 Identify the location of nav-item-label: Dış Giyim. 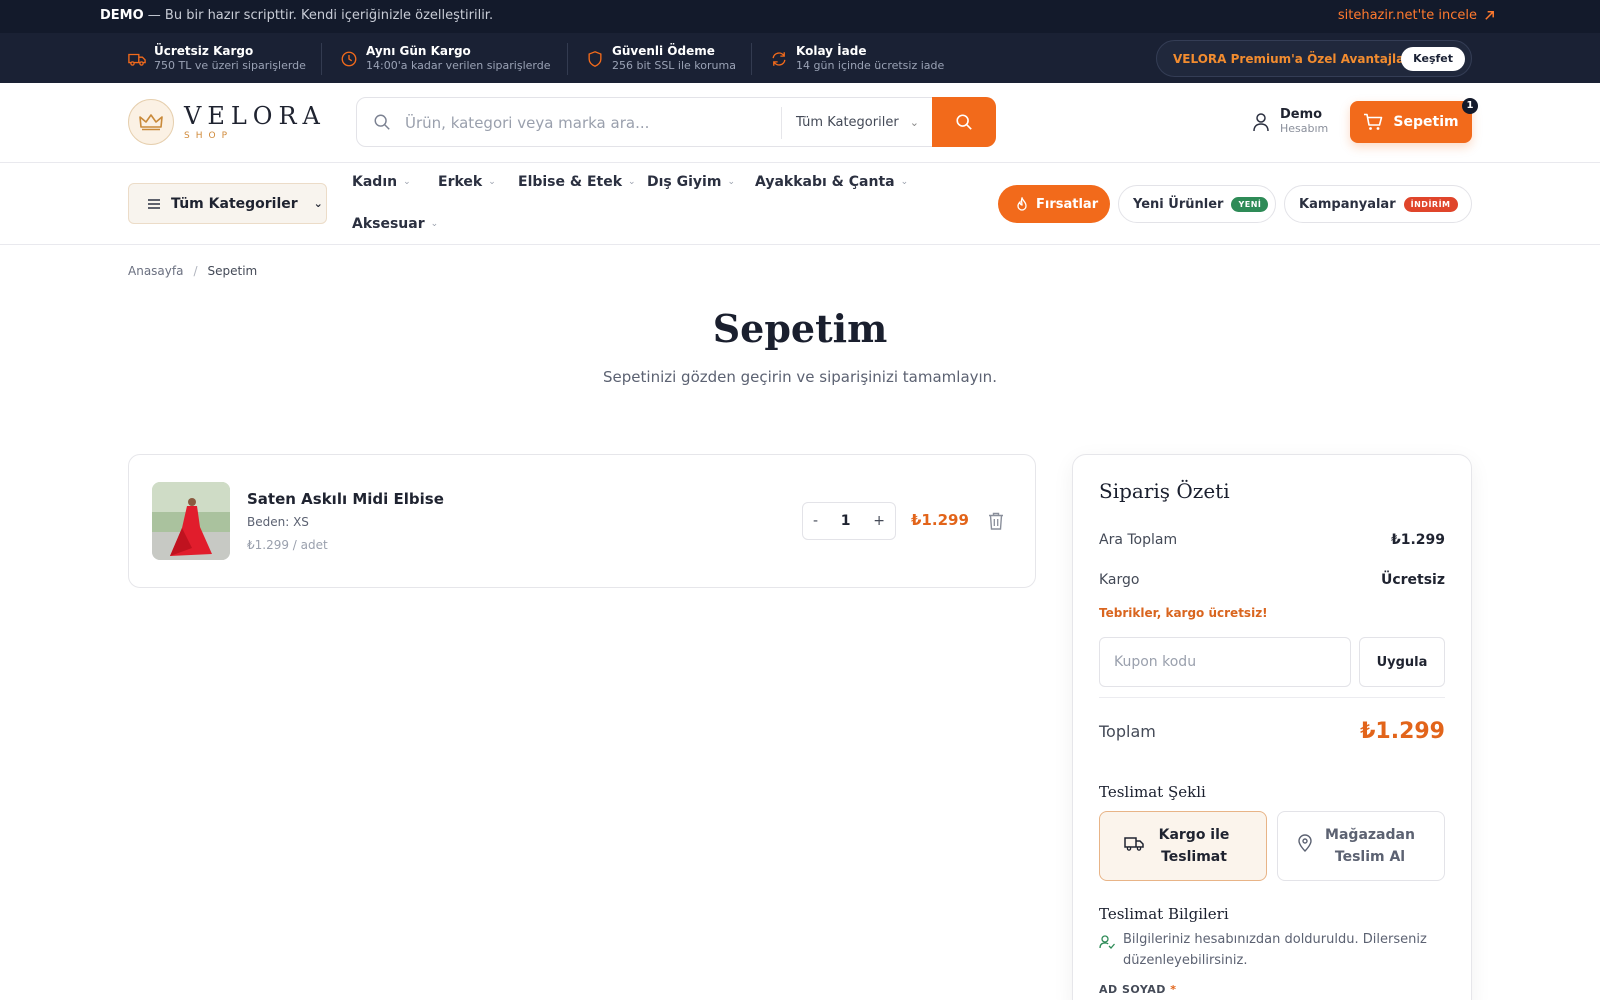
(684, 182).